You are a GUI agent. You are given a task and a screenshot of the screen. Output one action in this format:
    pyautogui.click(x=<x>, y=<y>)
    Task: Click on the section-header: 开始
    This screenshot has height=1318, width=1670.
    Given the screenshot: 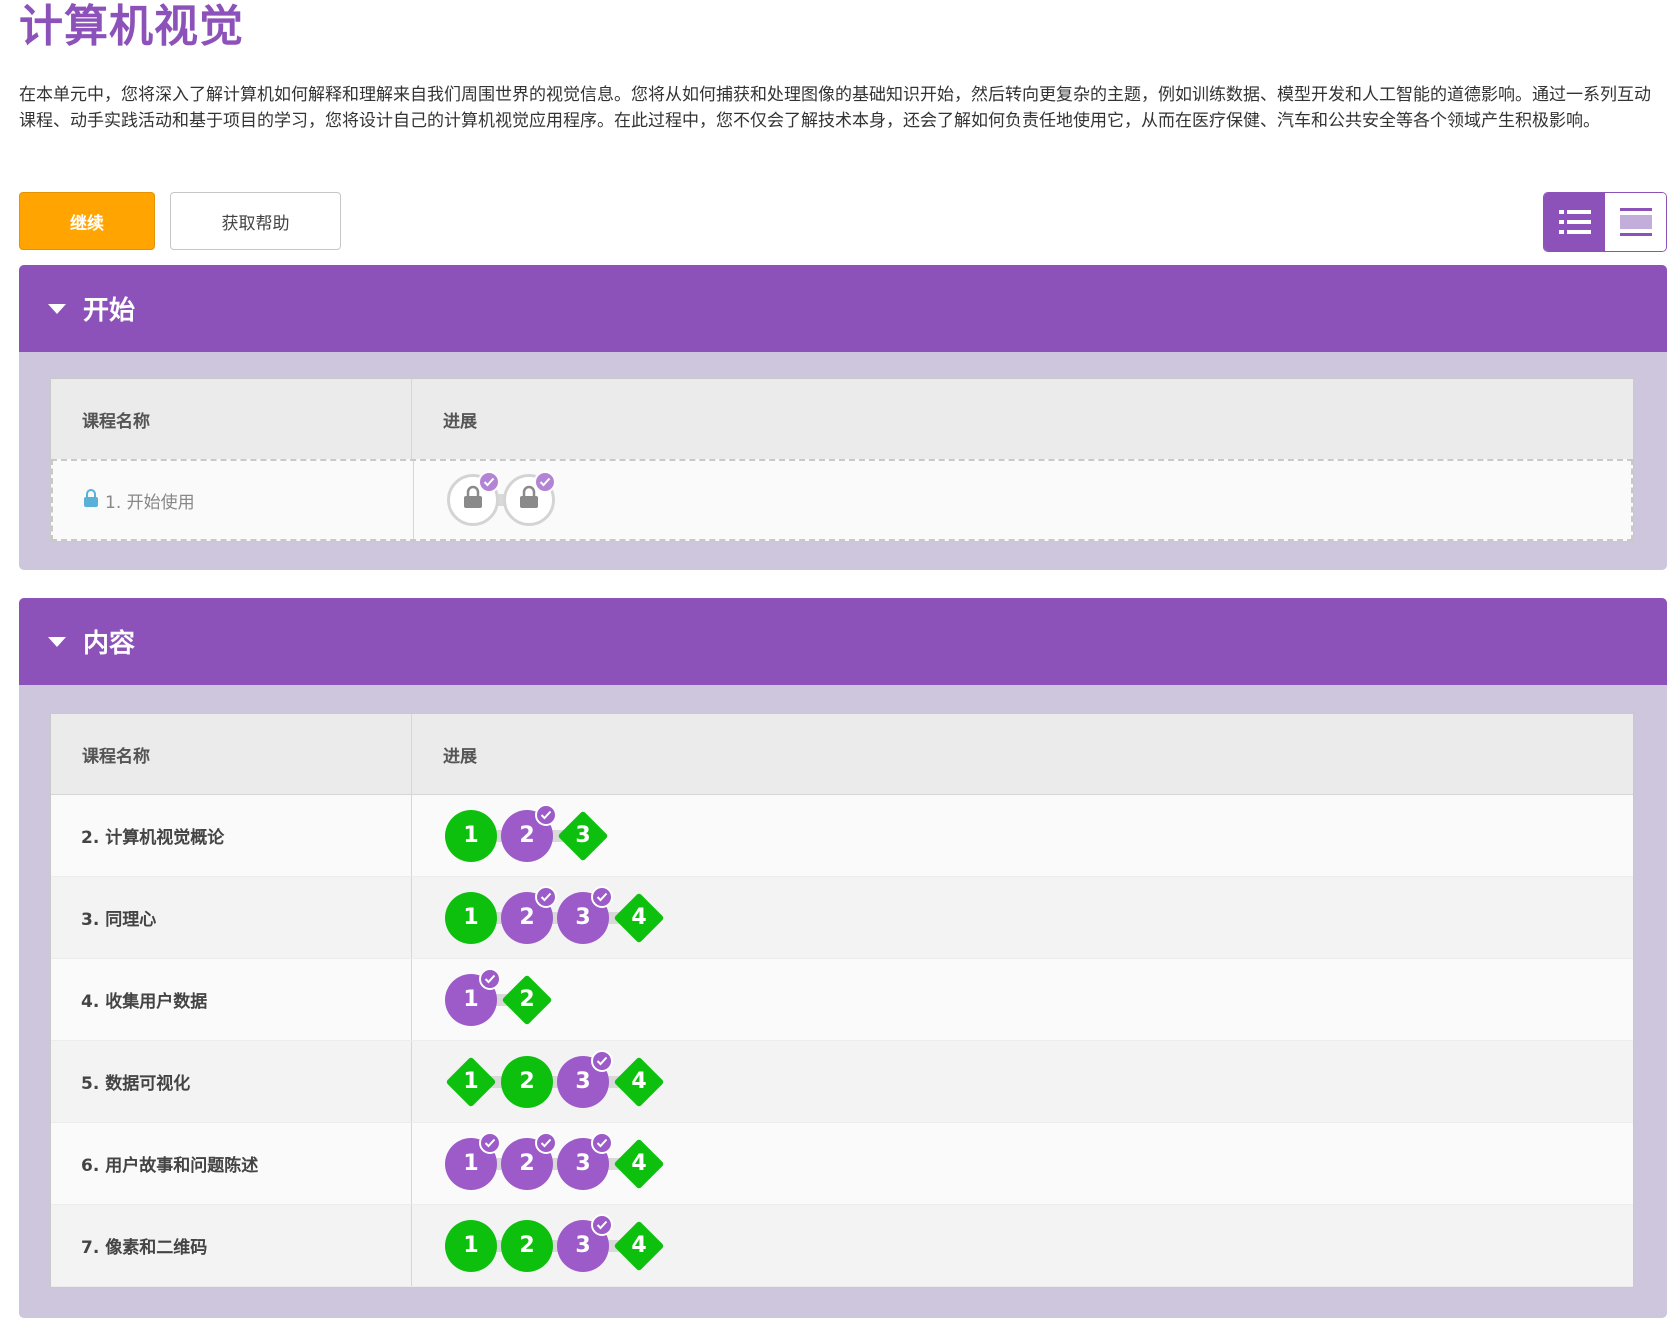 What is the action you would take?
    pyautogui.click(x=843, y=308)
    